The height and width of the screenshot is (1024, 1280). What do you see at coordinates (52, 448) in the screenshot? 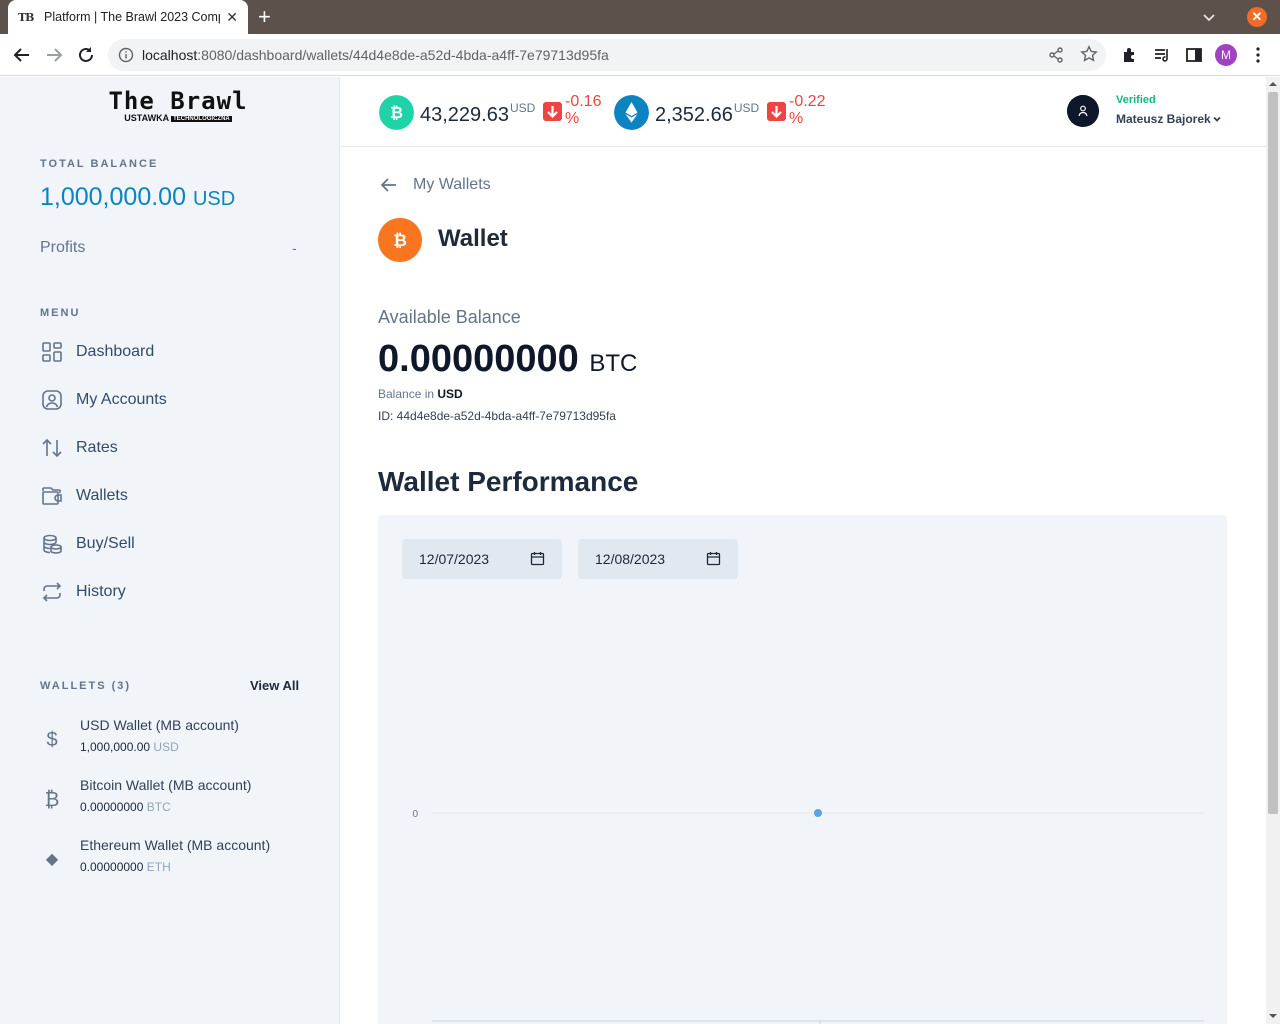
I see `arrows-up-down-icon` at bounding box center [52, 448].